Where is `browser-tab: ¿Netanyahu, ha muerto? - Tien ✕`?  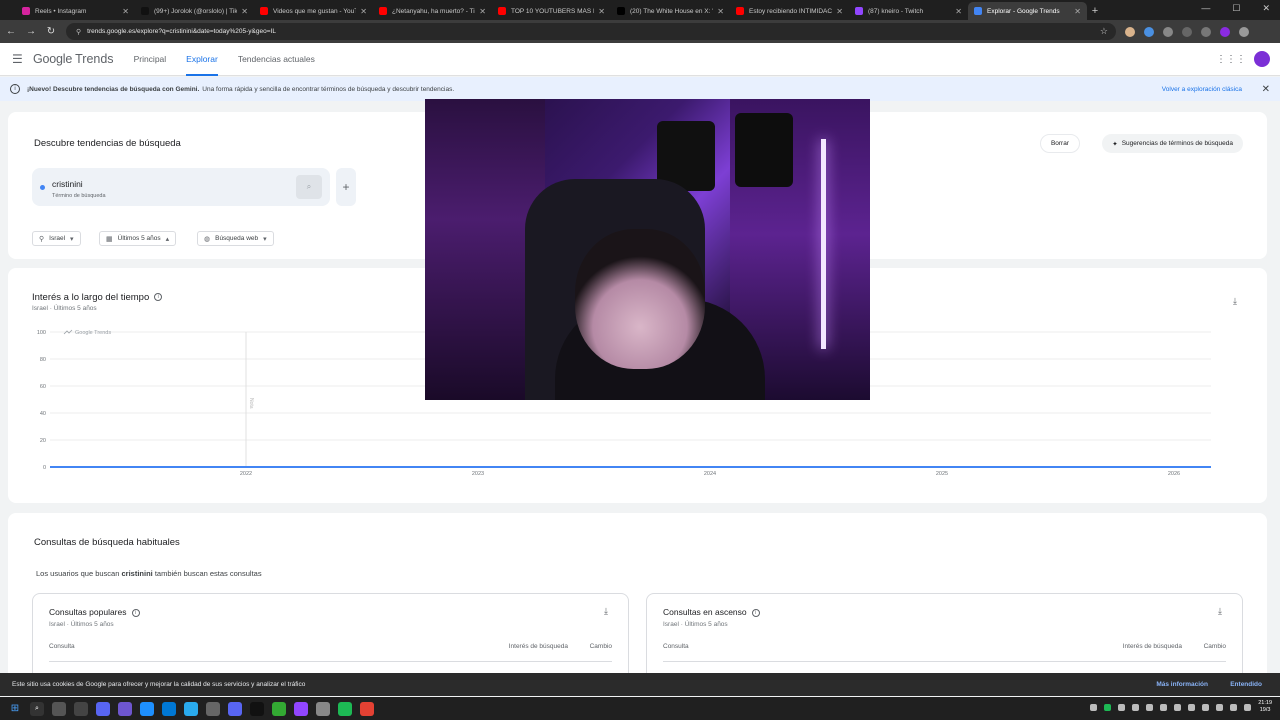 browser-tab: ¿Netanyahu, ha muerto? - Tien ✕ is located at coordinates (432, 11).